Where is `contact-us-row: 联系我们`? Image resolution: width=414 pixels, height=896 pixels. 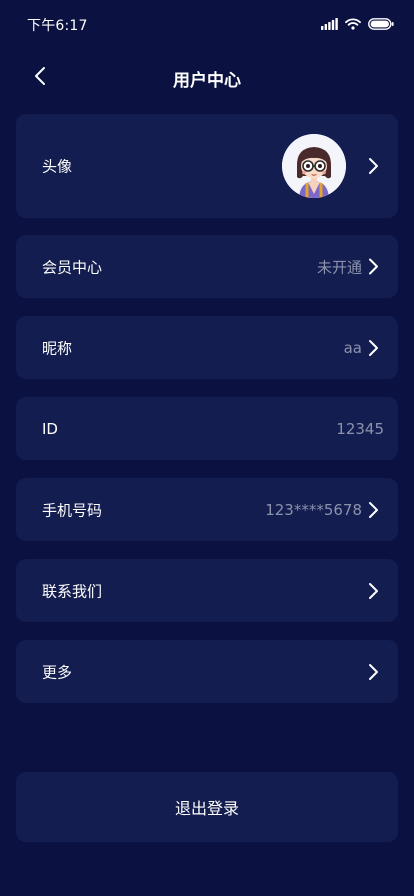
contact-us-row: 联系我们 is located at coordinates (207, 590).